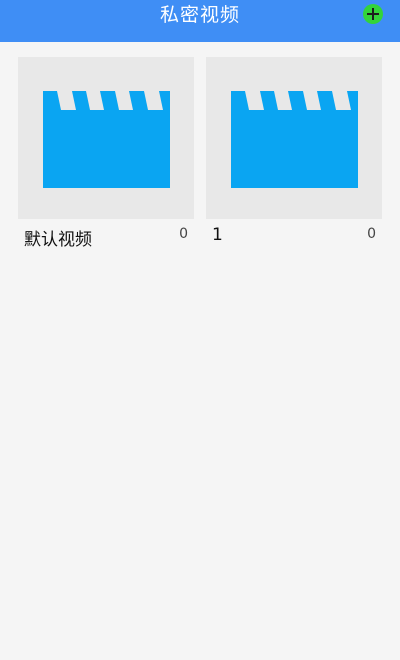 The image size is (400, 660). Describe the element at coordinates (199, 15) in the screenshot. I see `page-title: 私密视频` at that location.